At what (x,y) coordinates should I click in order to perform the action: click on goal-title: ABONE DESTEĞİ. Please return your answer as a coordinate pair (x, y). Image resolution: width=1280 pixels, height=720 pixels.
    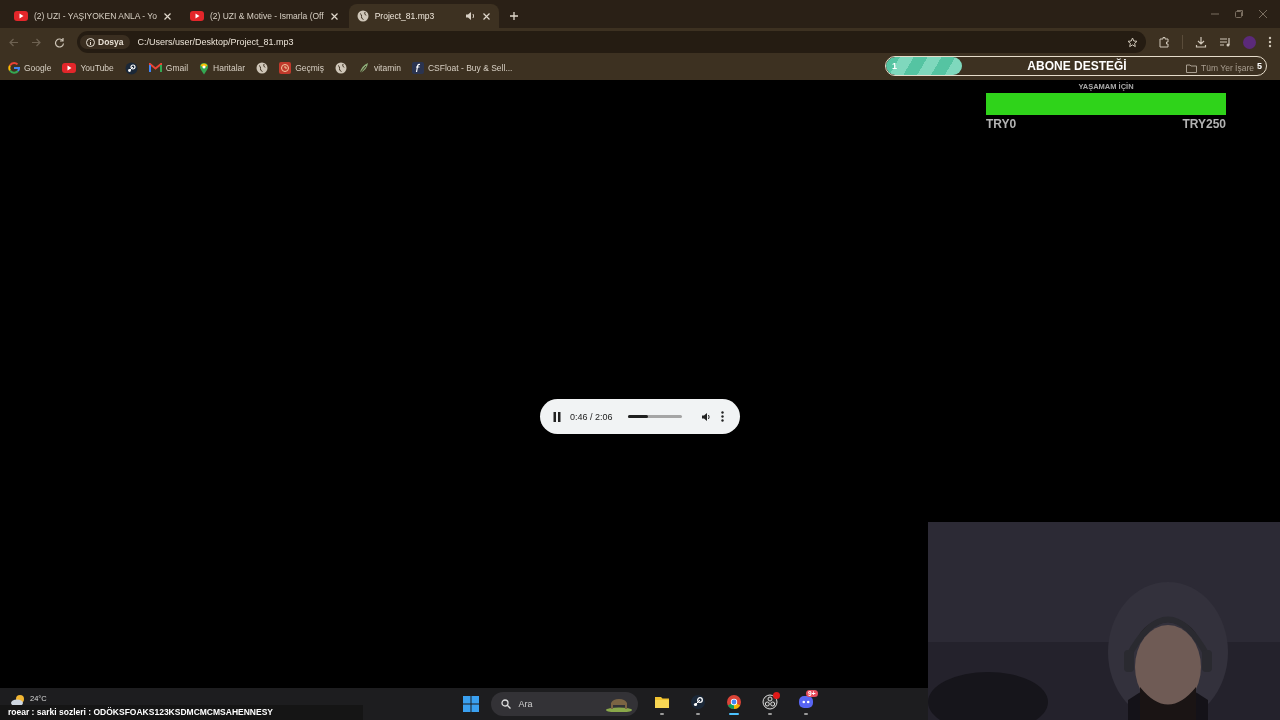
    Looking at the image, I should click on (1077, 66).